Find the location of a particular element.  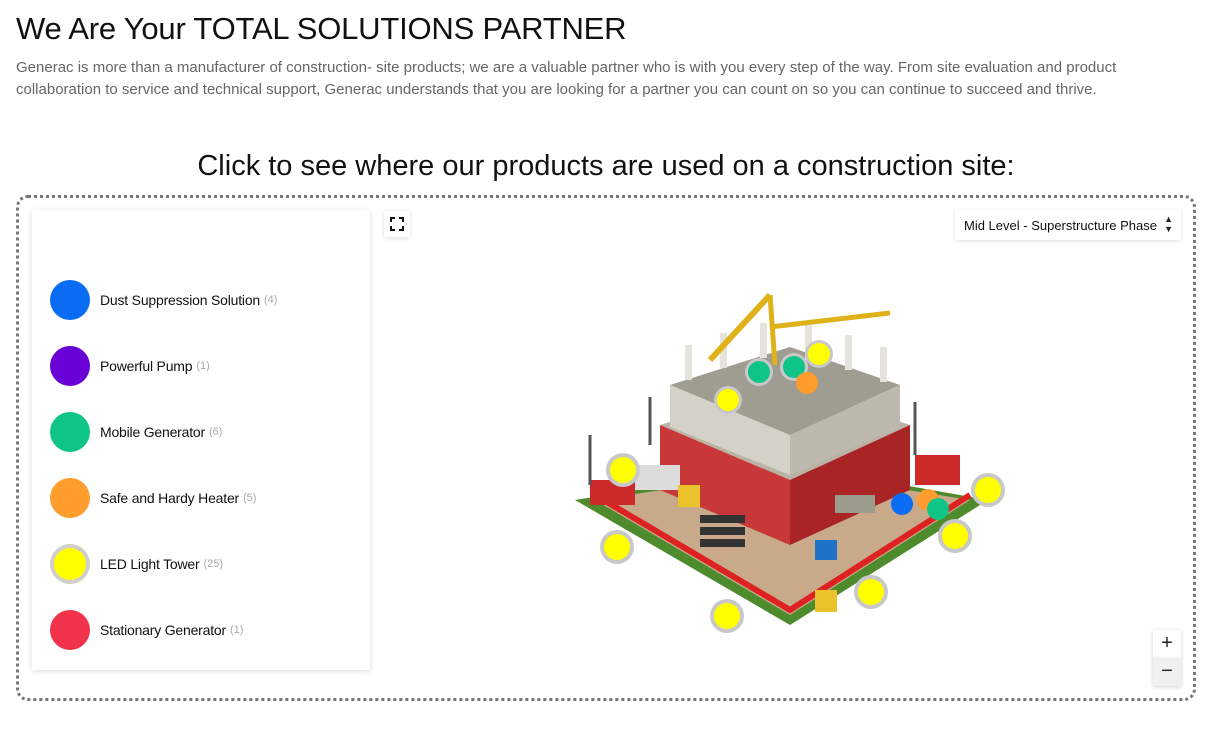

legend-label: Stationary Generator is located at coordinates (163, 630).